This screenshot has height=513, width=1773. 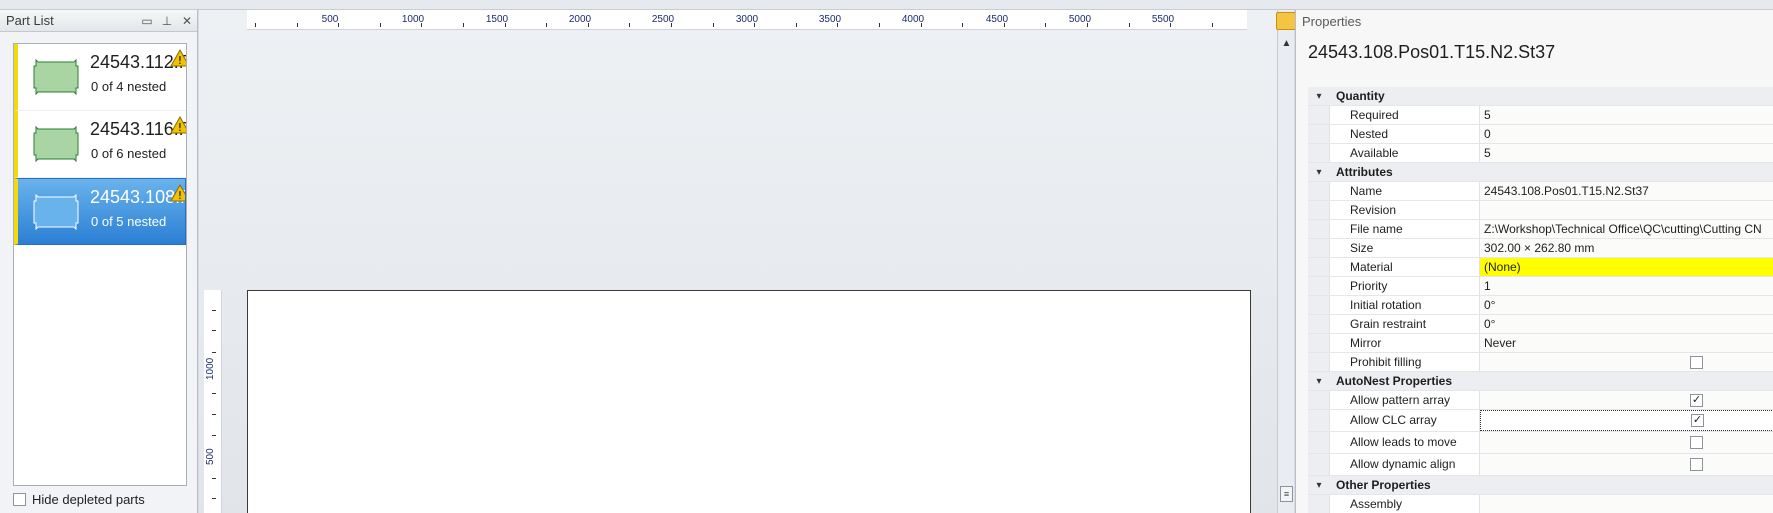 What do you see at coordinates (210, 368) in the screenshot?
I see `ruler-label: 1000` at bounding box center [210, 368].